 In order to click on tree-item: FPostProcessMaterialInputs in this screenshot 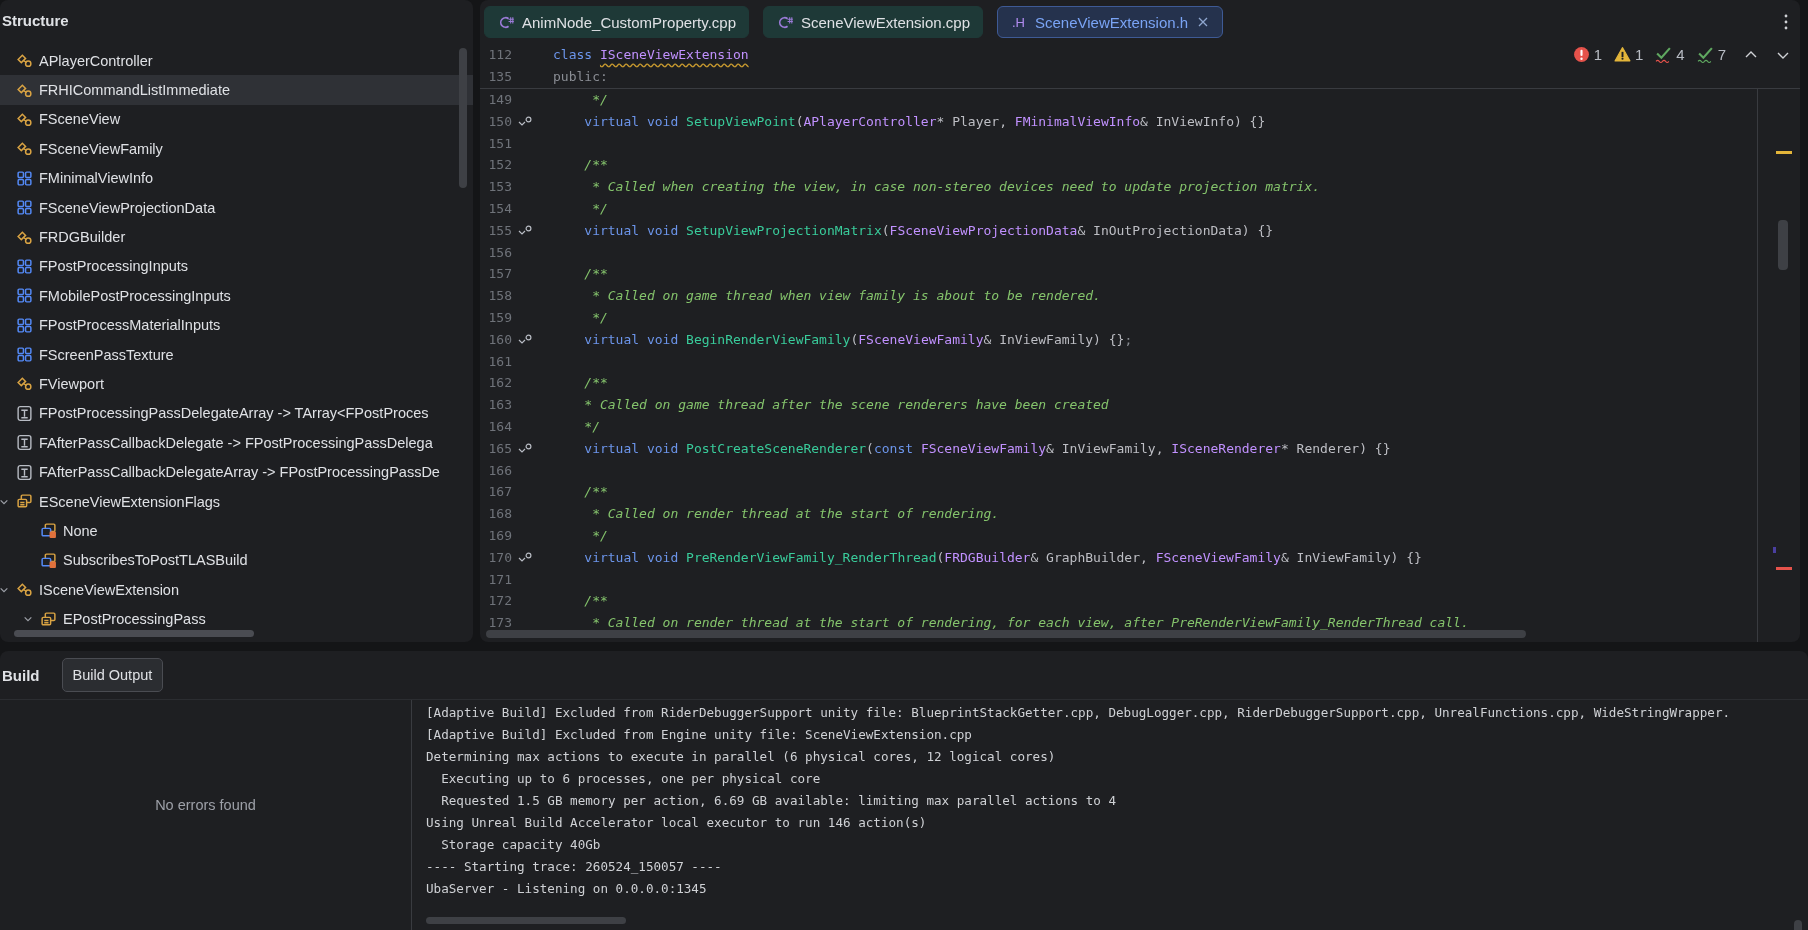, I will do `click(236, 325)`.